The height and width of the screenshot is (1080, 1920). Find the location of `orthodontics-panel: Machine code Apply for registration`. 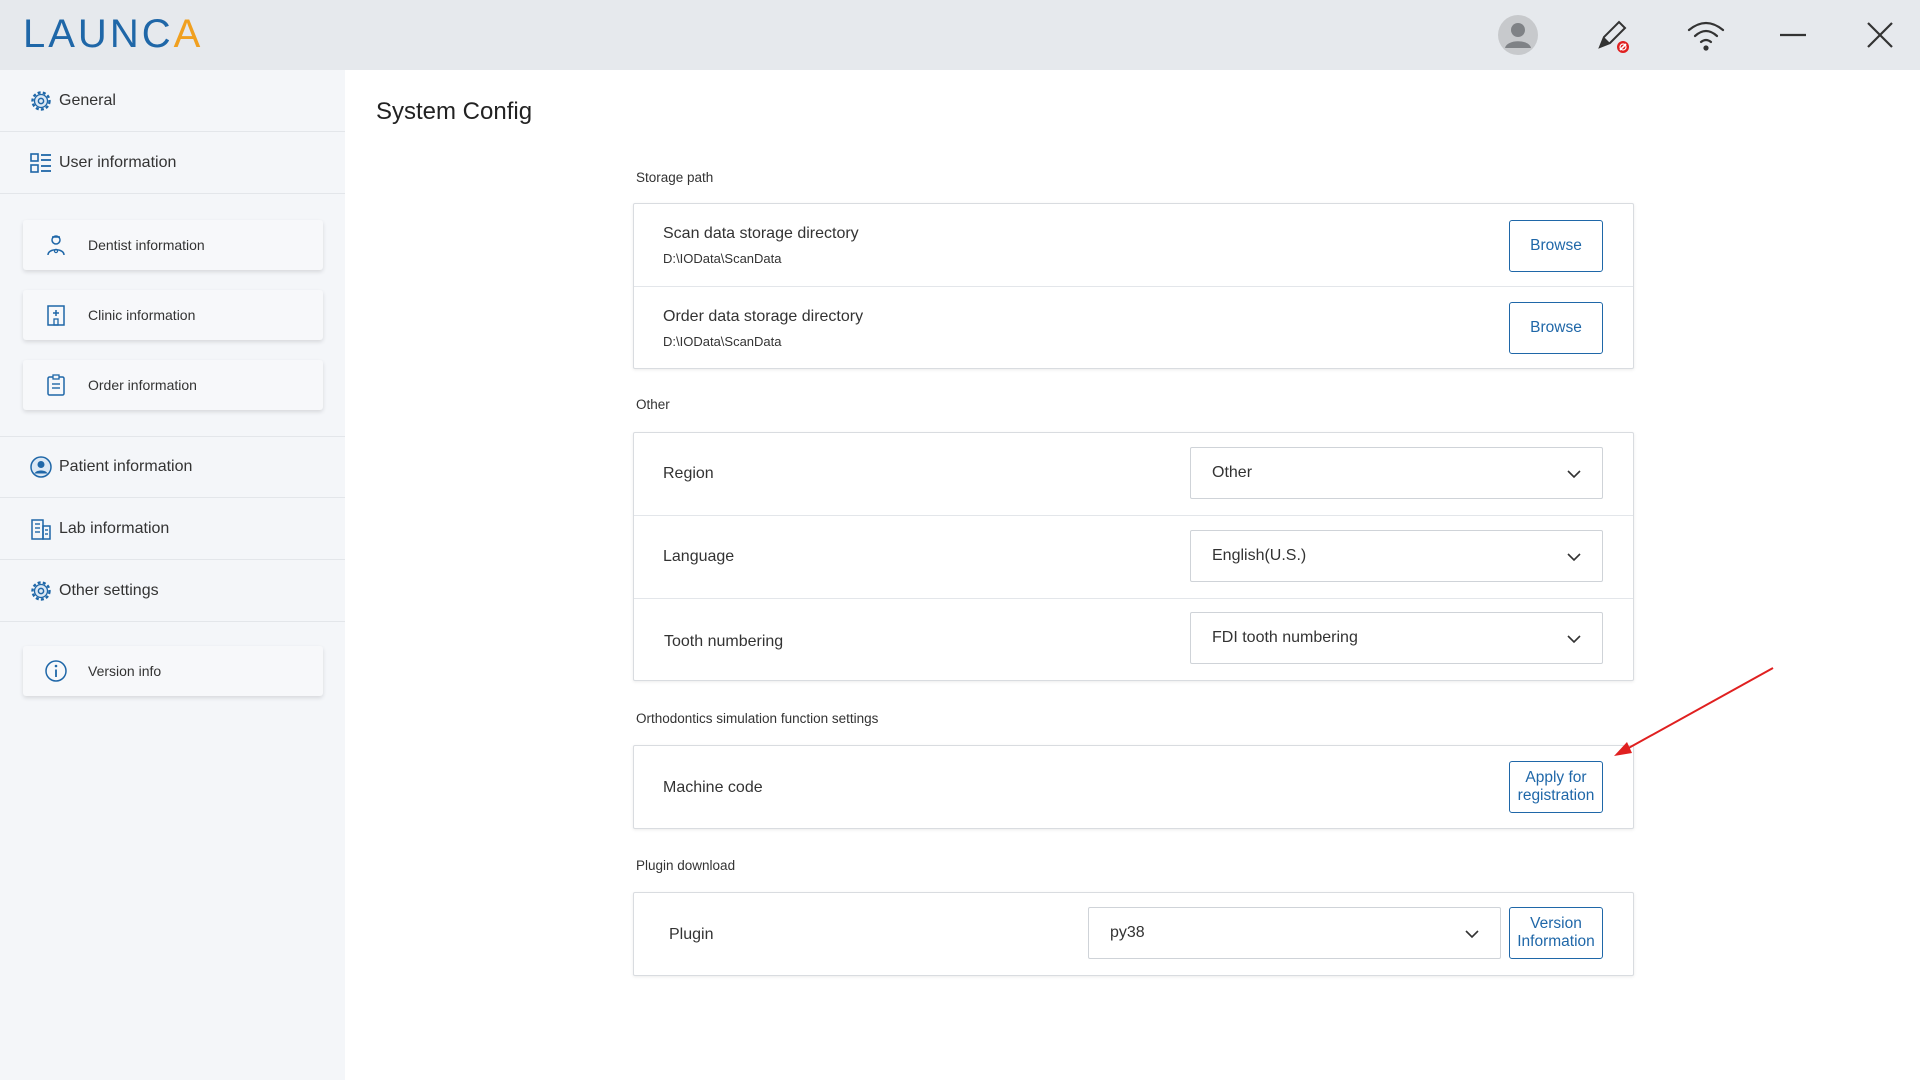

orthodontics-panel: Machine code Apply for registration is located at coordinates (1133, 787).